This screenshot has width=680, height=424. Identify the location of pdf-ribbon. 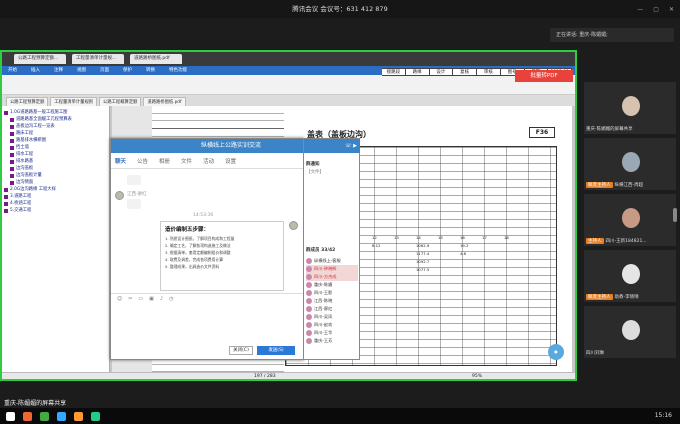
(288, 85).